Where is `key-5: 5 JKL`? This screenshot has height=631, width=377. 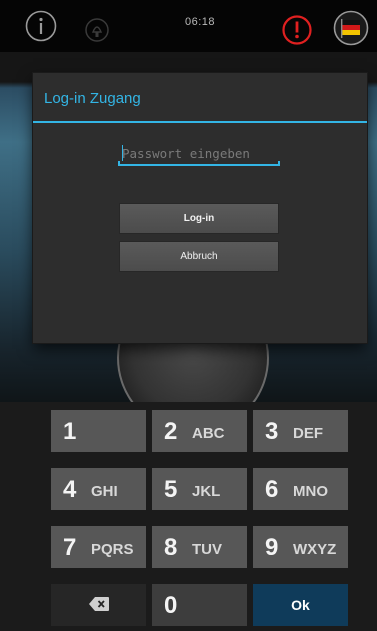
key-5: 5 JKL is located at coordinates (199, 489).